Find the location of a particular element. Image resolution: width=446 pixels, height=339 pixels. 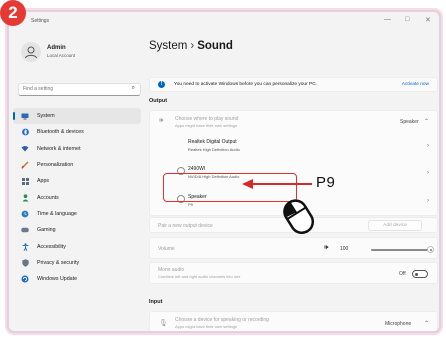

volume-slider-track is located at coordinates (401, 250).